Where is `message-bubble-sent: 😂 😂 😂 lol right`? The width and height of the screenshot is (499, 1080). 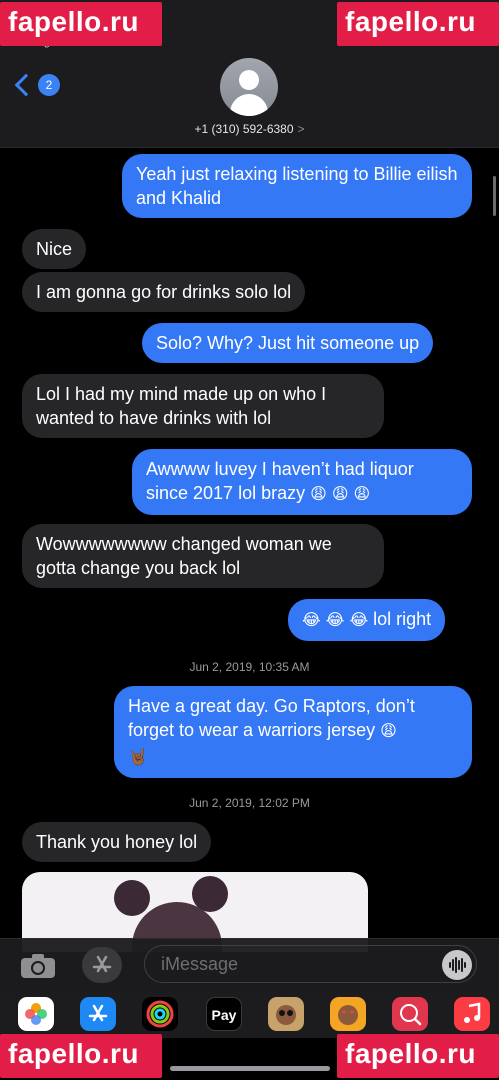
message-bubble-sent: 😂 😂 😂 lol right is located at coordinates (367, 620).